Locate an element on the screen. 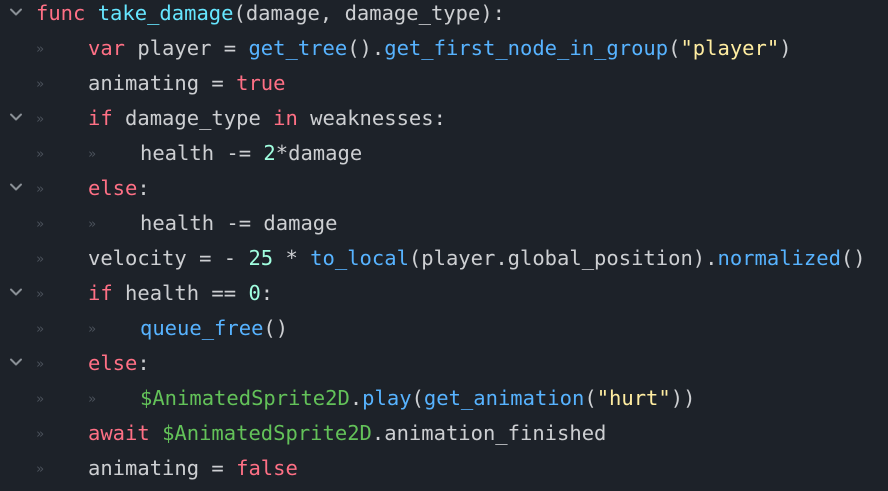  code-token: get_animation is located at coordinates (504, 398).